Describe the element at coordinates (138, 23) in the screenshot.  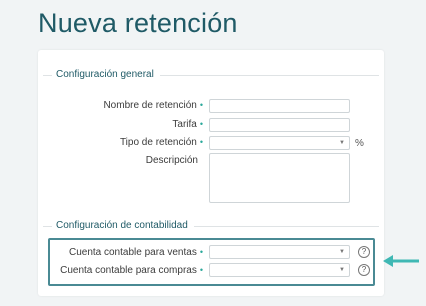
I see `page-title: Nueva retención` at that location.